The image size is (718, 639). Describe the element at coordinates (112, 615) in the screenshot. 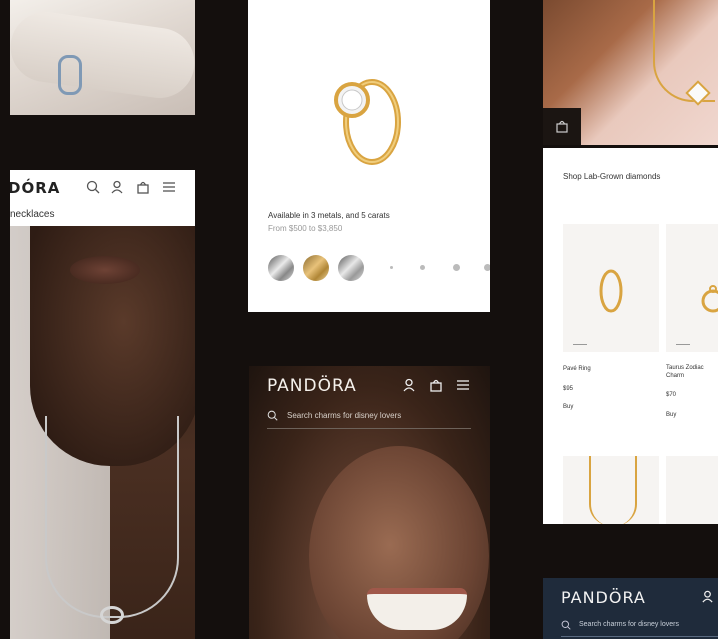

I see `necklace-pendant` at that location.